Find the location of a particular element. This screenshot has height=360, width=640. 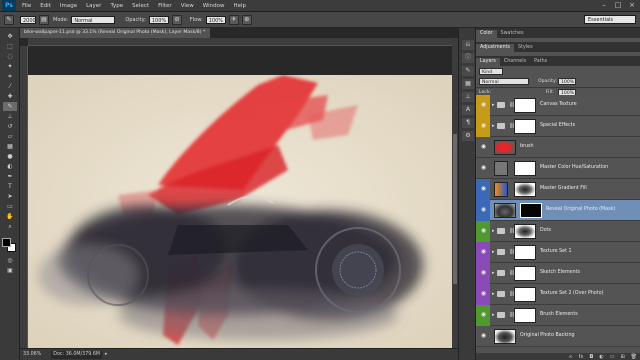

menu-filter: Filter is located at coordinates (165, 6).